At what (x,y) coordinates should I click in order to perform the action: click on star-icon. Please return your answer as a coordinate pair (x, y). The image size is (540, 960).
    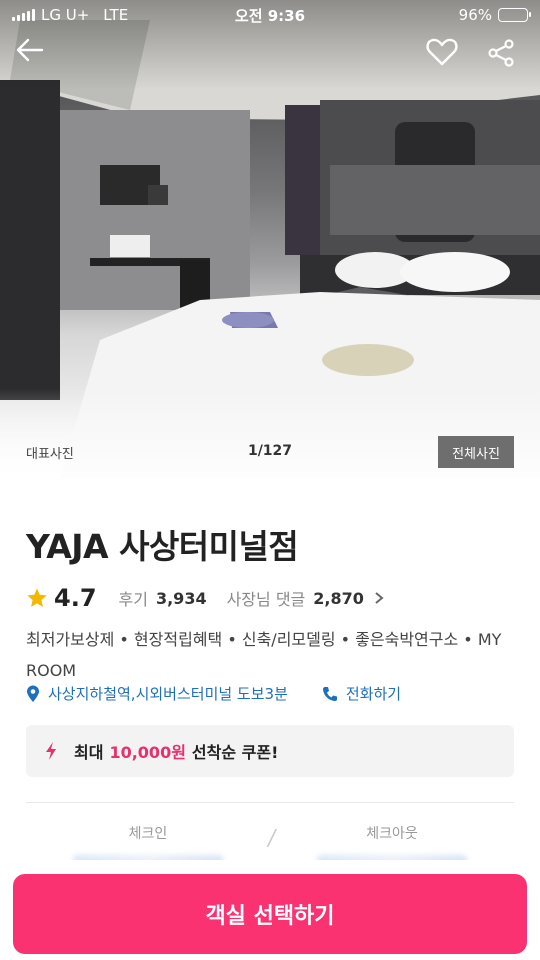
    Looking at the image, I should click on (37, 597).